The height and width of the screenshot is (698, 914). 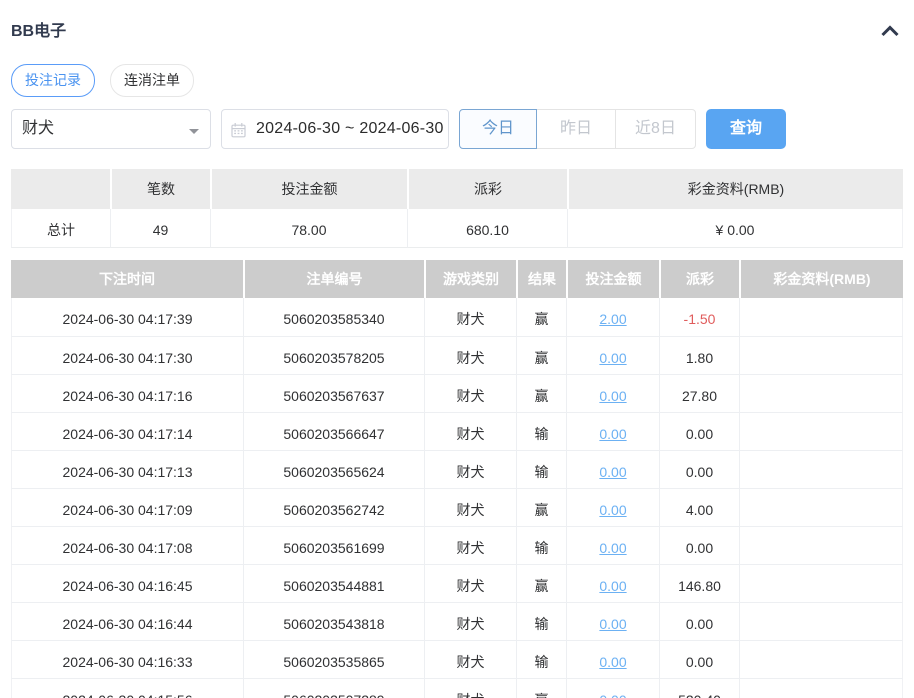 I want to click on record-order-id: 5060203565624, so click(x=333, y=470).